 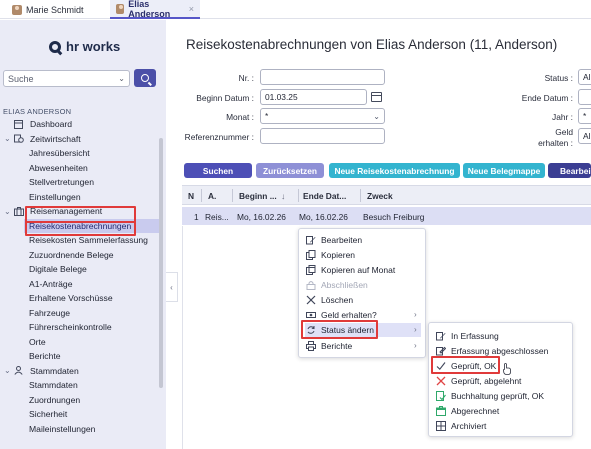 What do you see at coordinates (584, 116) in the screenshot?
I see `jahr-select: *` at bounding box center [584, 116].